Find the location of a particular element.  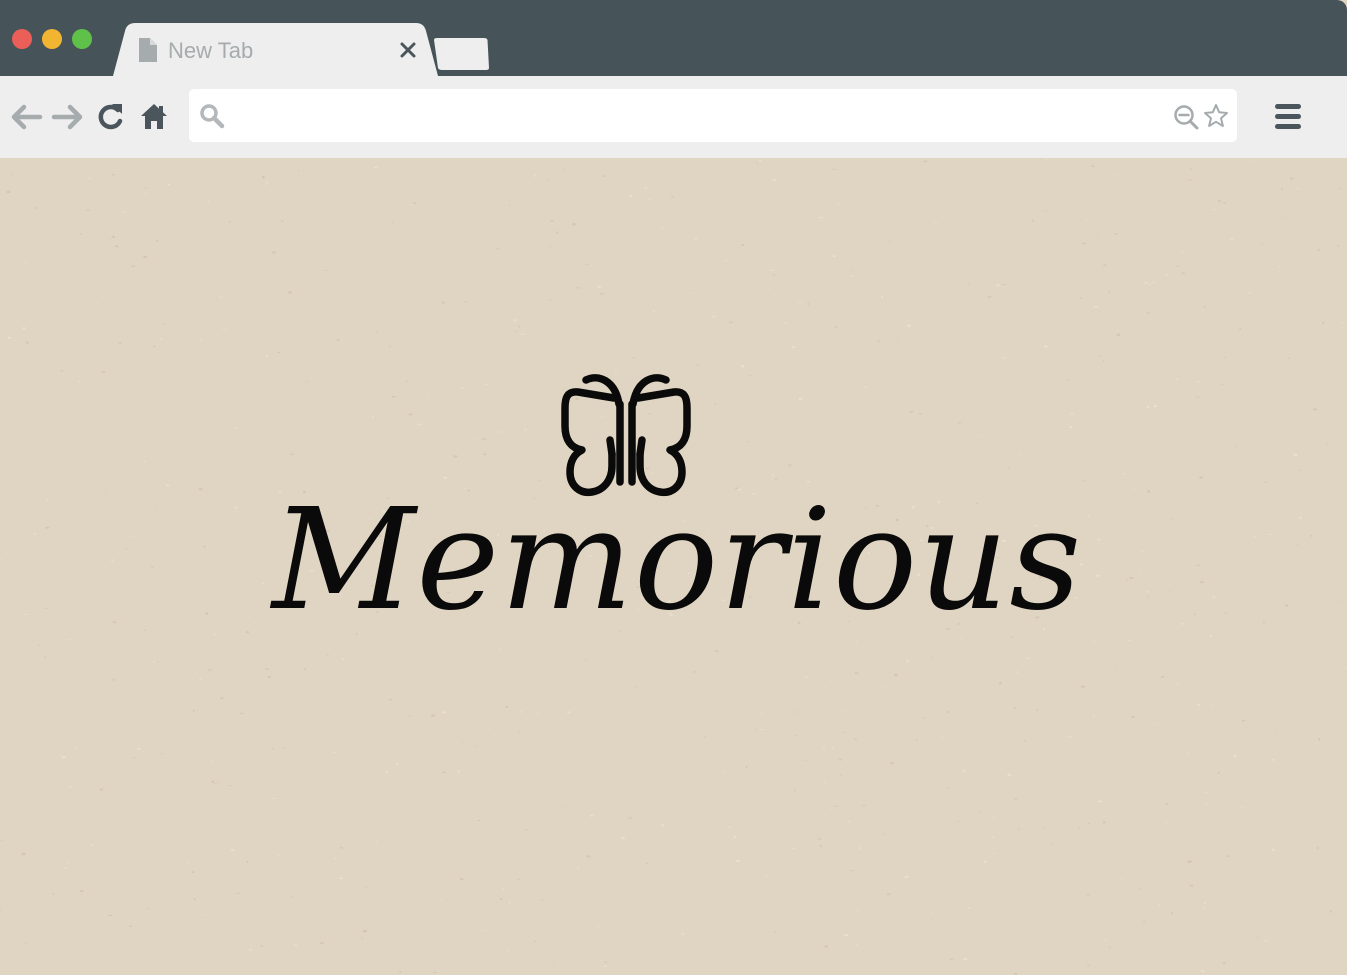

home-button is located at coordinates (154, 117).